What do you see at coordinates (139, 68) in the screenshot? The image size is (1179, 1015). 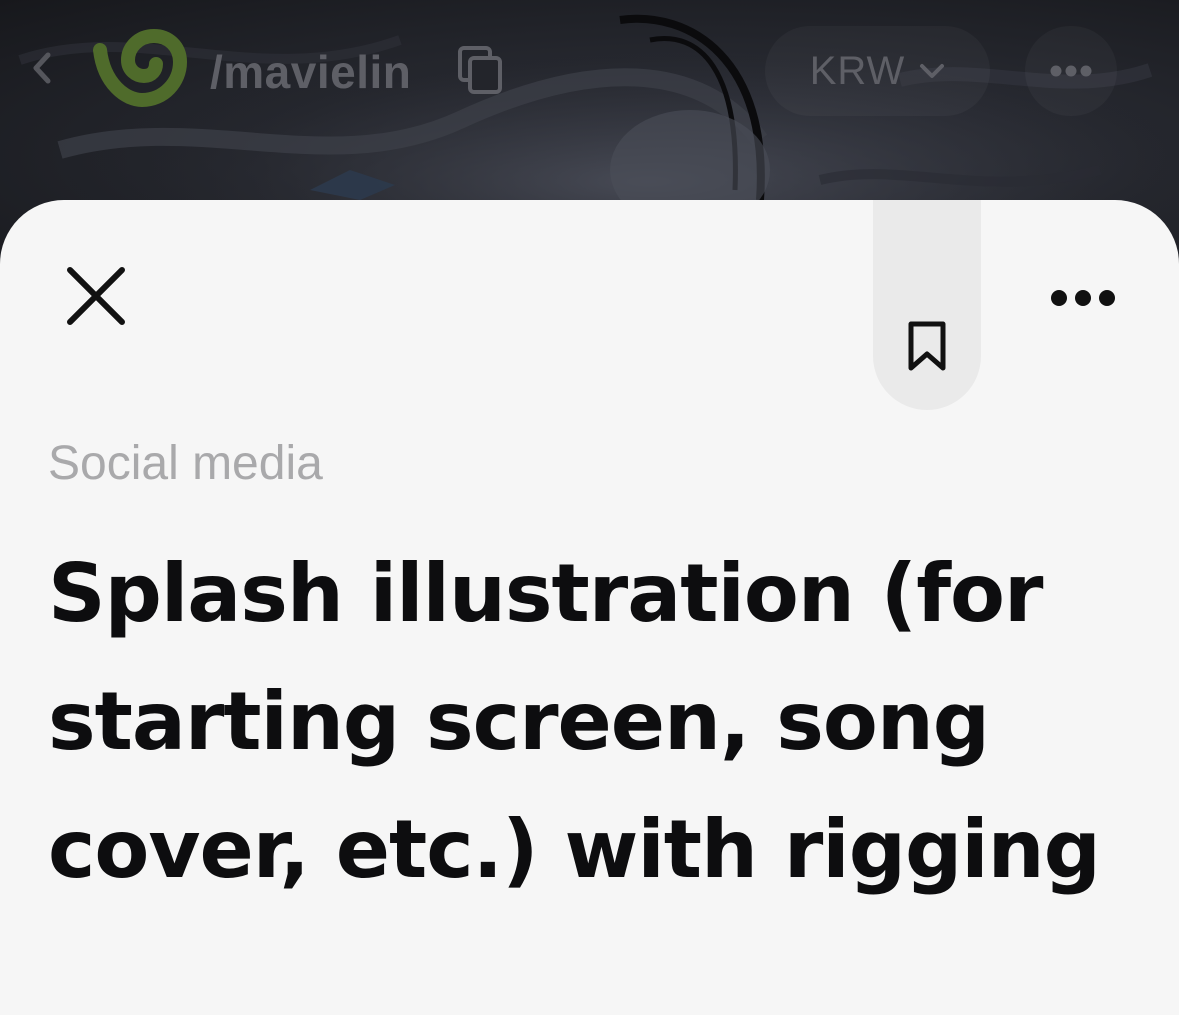 I see `brand-logo-icon` at bounding box center [139, 68].